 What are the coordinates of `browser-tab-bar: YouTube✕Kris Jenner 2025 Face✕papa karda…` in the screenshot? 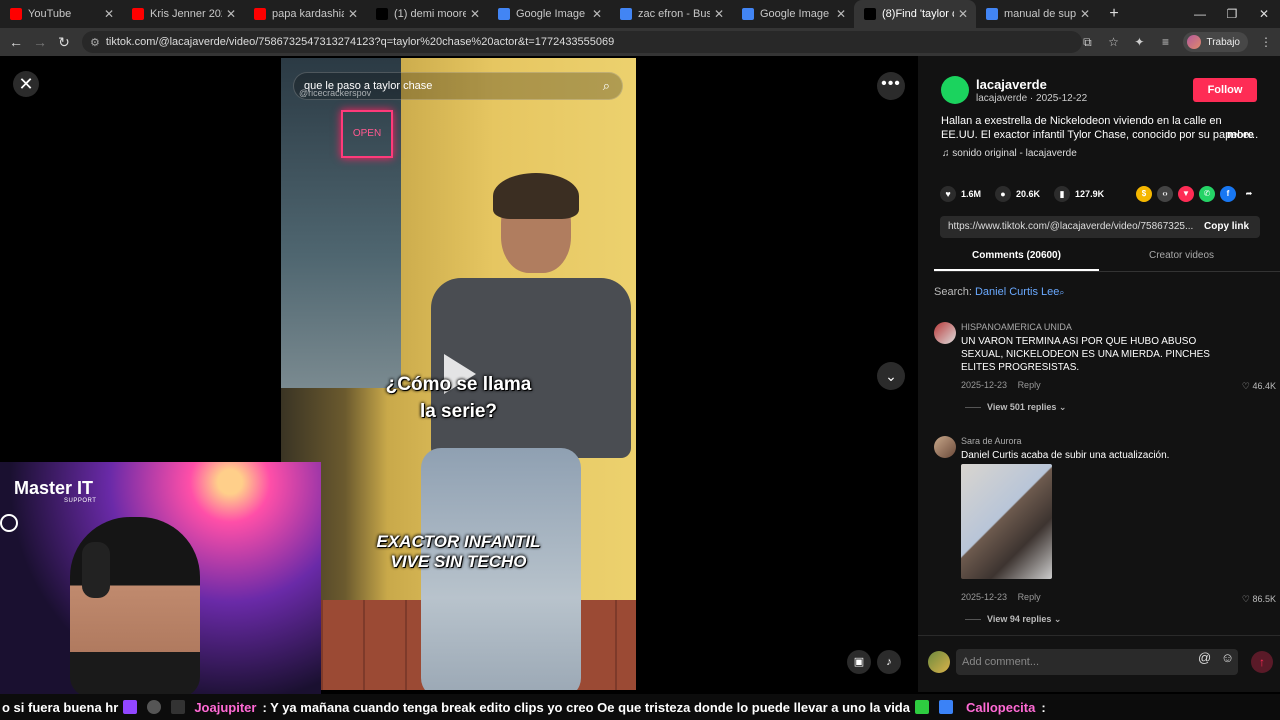 It's located at (640, 14).